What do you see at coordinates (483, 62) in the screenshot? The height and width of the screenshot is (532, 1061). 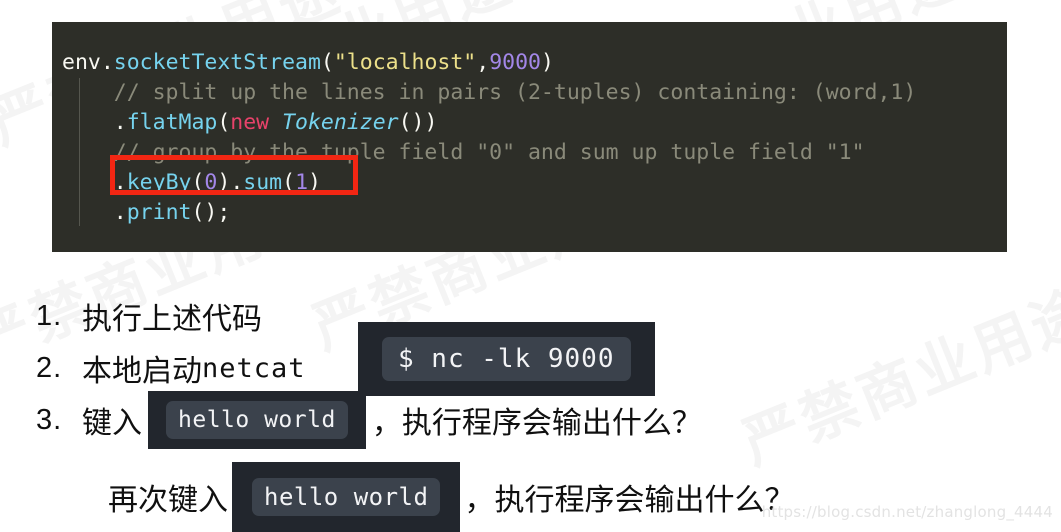 I see `code-token-punc: ,` at bounding box center [483, 62].